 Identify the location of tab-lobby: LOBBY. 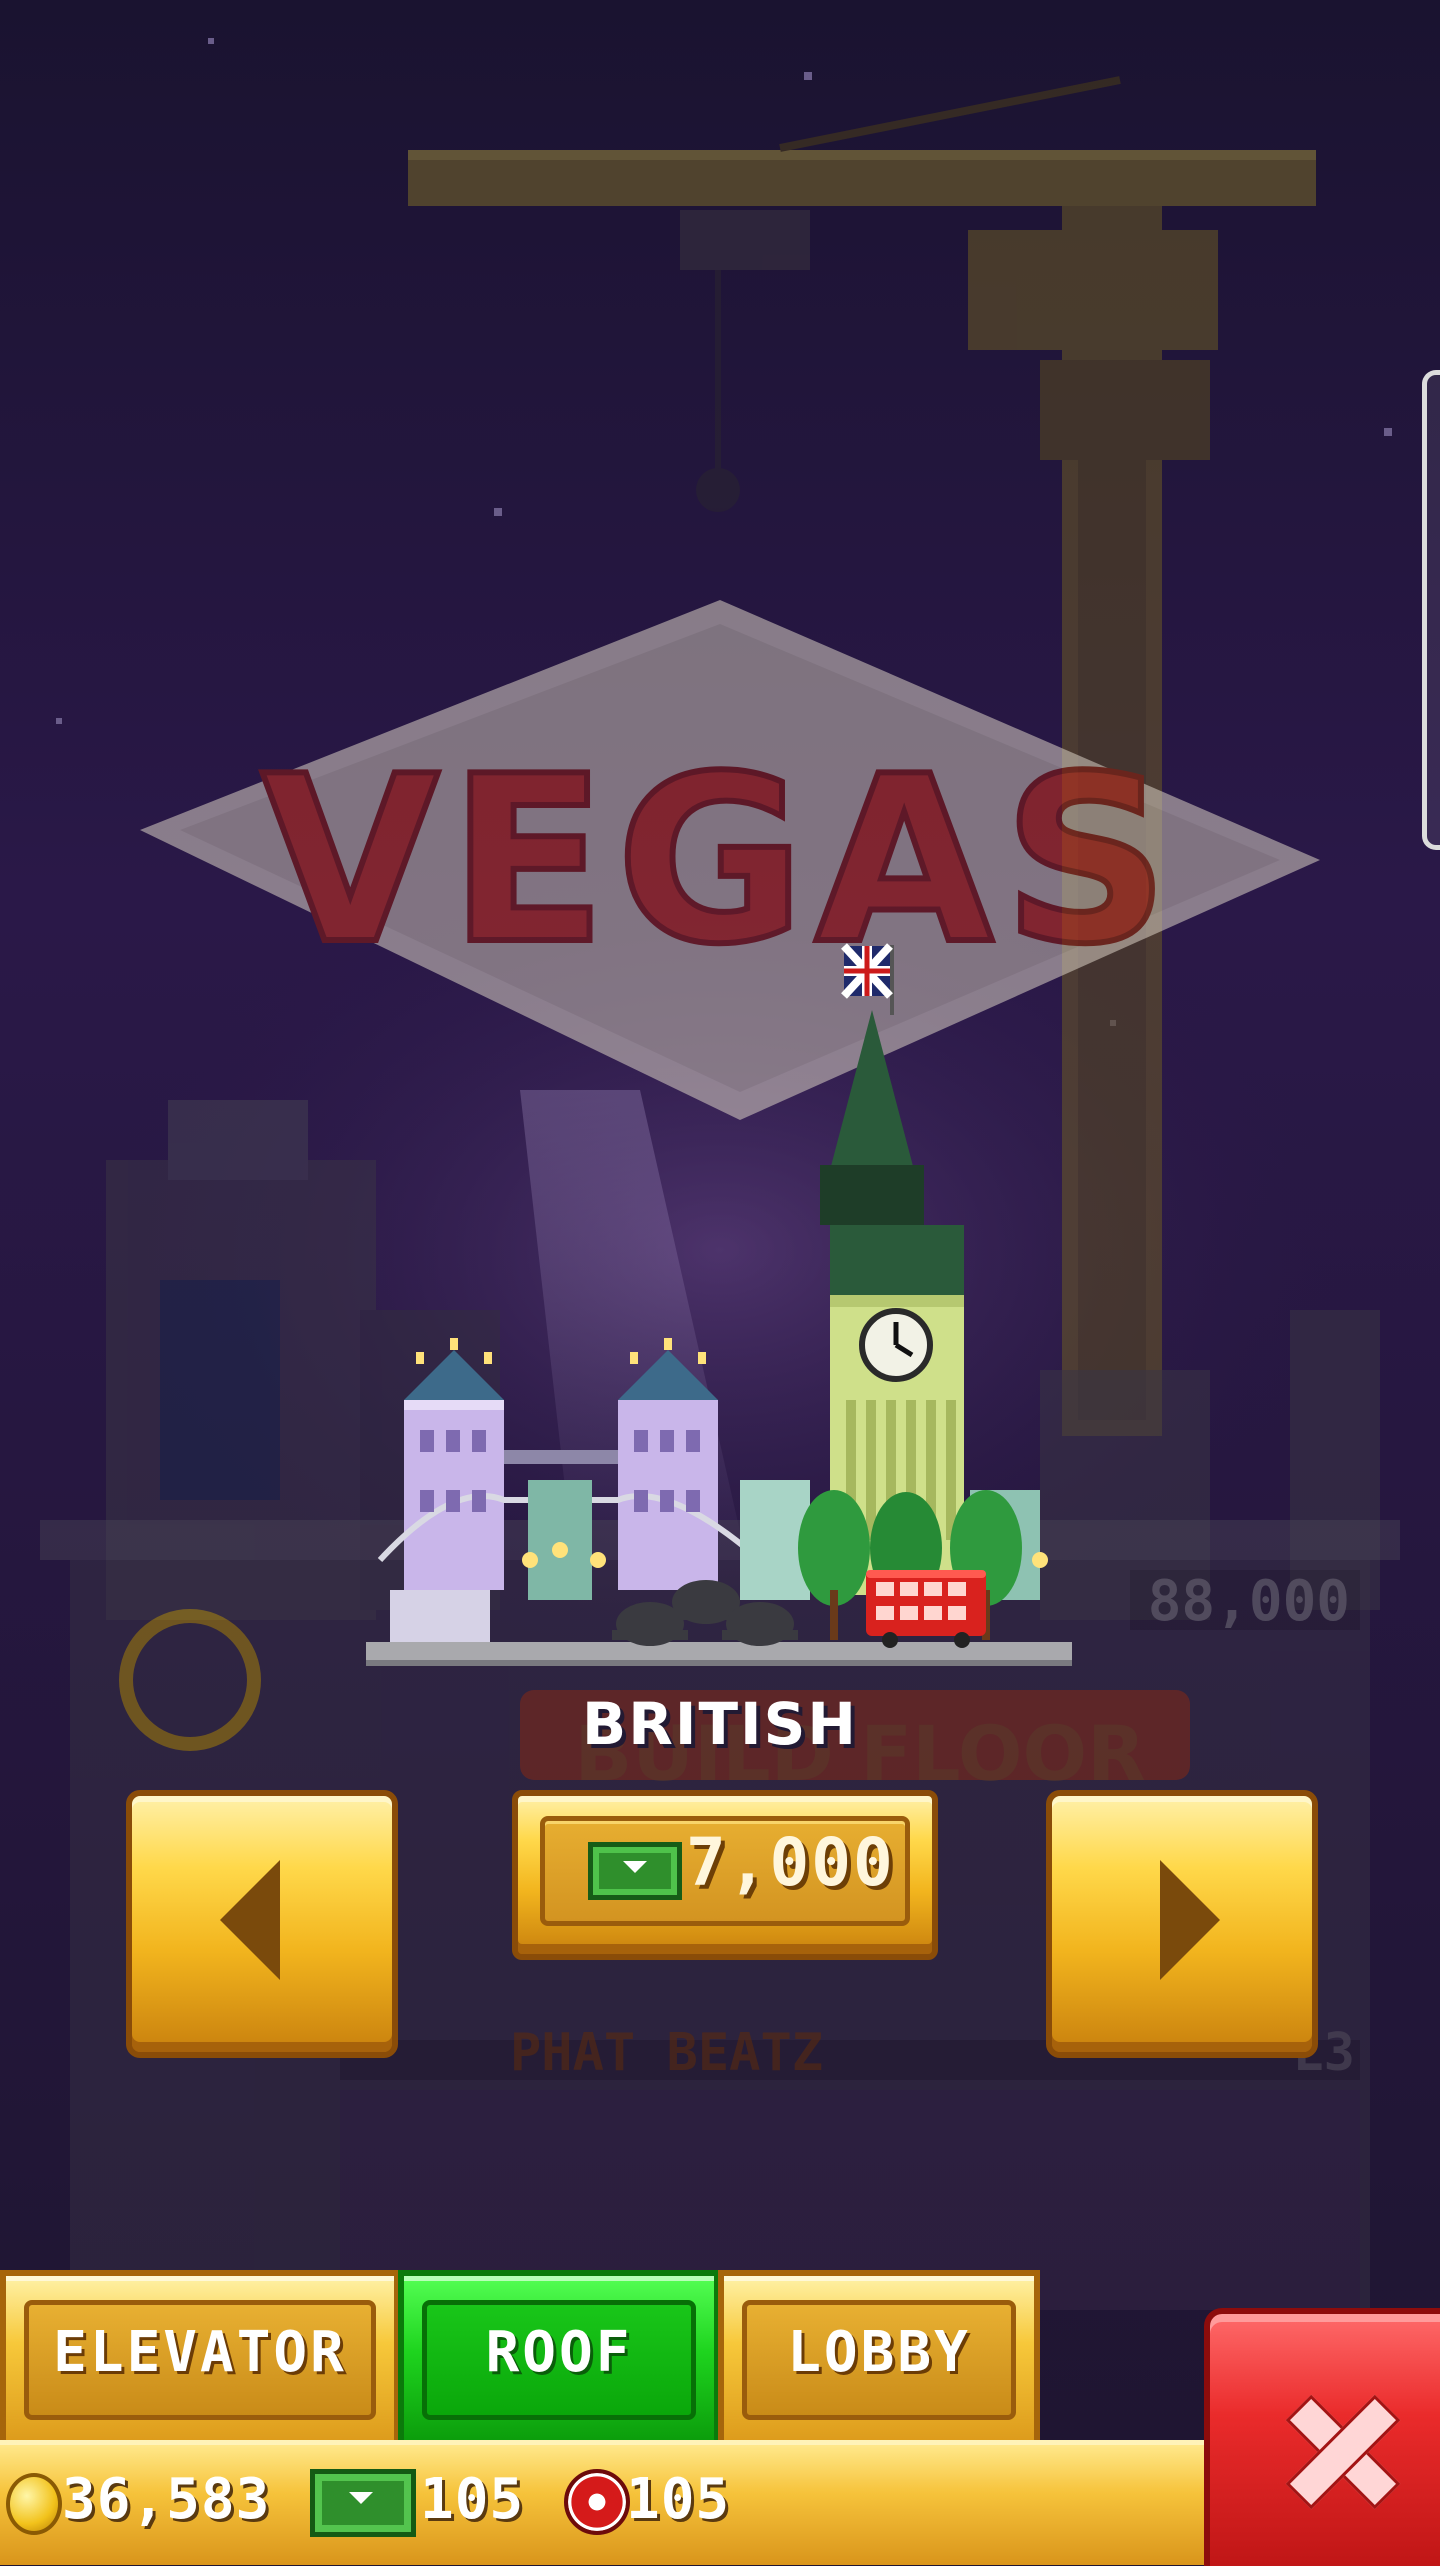
(879, 2360).